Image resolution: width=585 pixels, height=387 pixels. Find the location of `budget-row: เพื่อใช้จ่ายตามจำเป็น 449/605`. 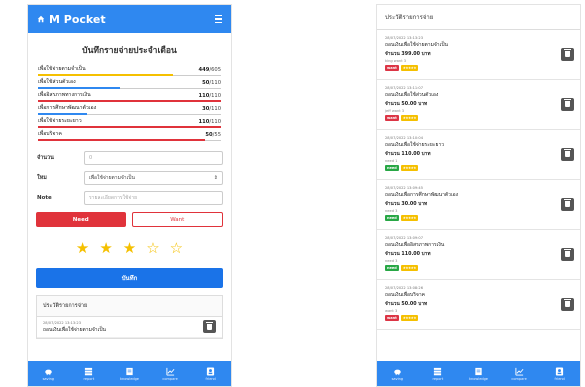

budget-row: เพื่อใช้จ่ายตามจำเป็น 449/605 is located at coordinates (129, 69).